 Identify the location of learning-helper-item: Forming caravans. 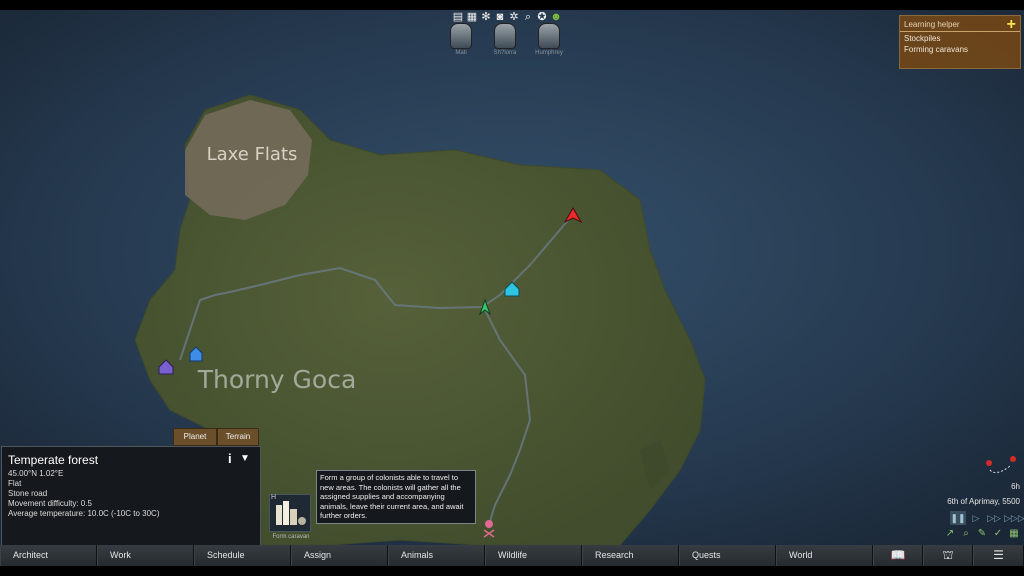
(960, 48).